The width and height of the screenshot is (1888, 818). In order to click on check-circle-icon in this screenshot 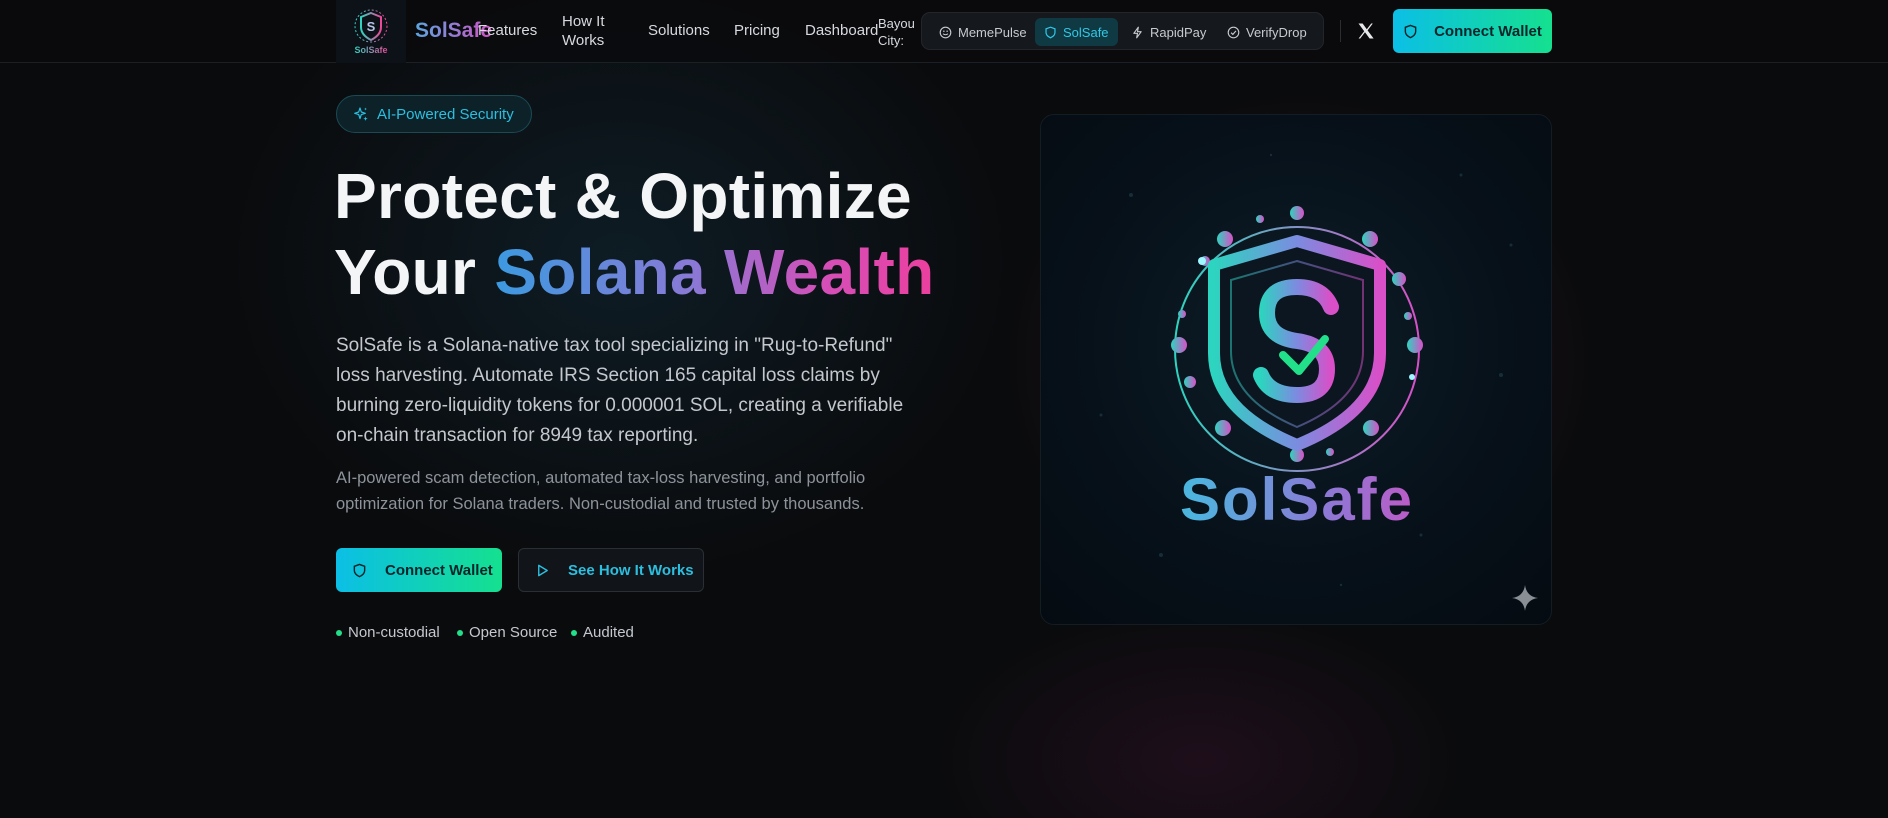, I will do `click(1233, 32)`.